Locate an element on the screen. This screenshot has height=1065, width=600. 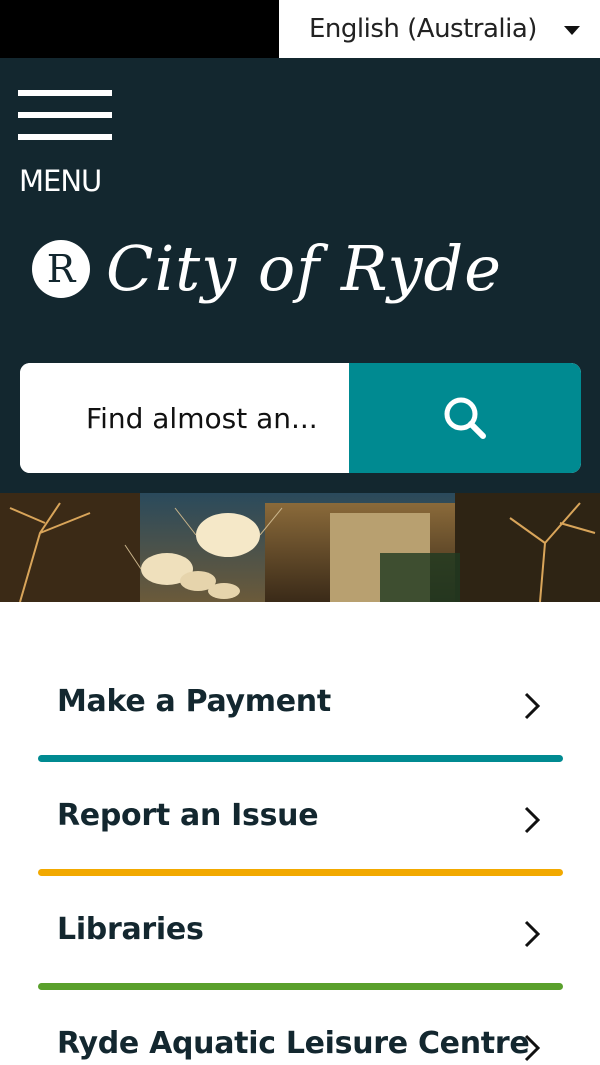
search-bar is located at coordinates (300, 418).